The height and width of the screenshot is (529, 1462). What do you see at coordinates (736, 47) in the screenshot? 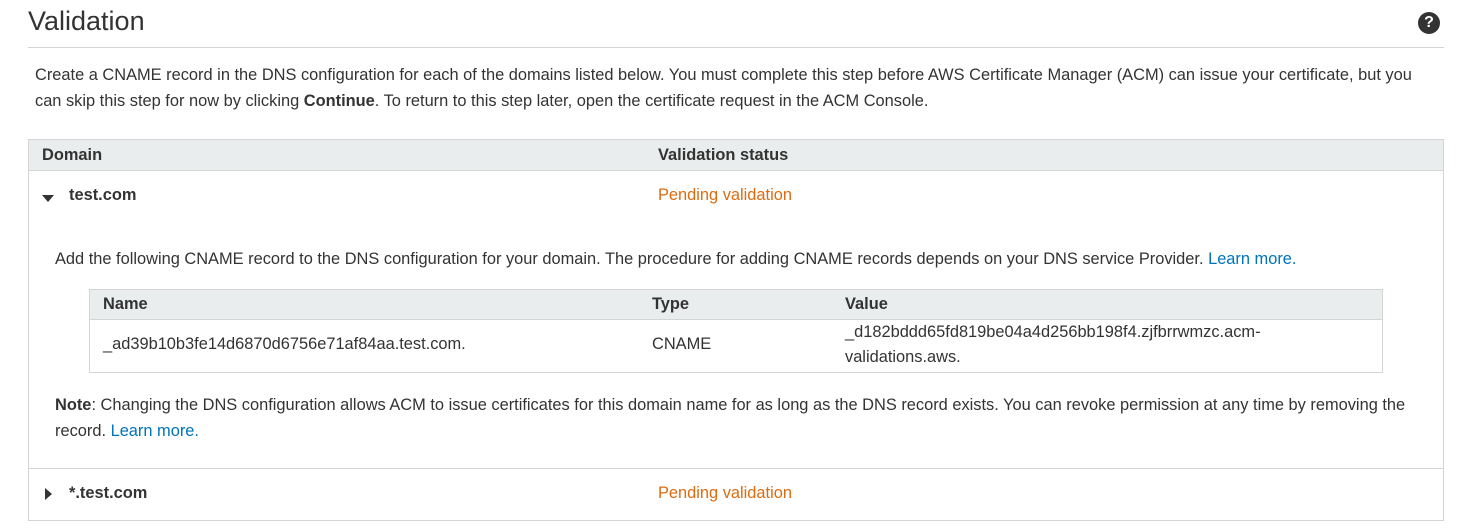
I see `title-divider` at bounding box center [736, 47].